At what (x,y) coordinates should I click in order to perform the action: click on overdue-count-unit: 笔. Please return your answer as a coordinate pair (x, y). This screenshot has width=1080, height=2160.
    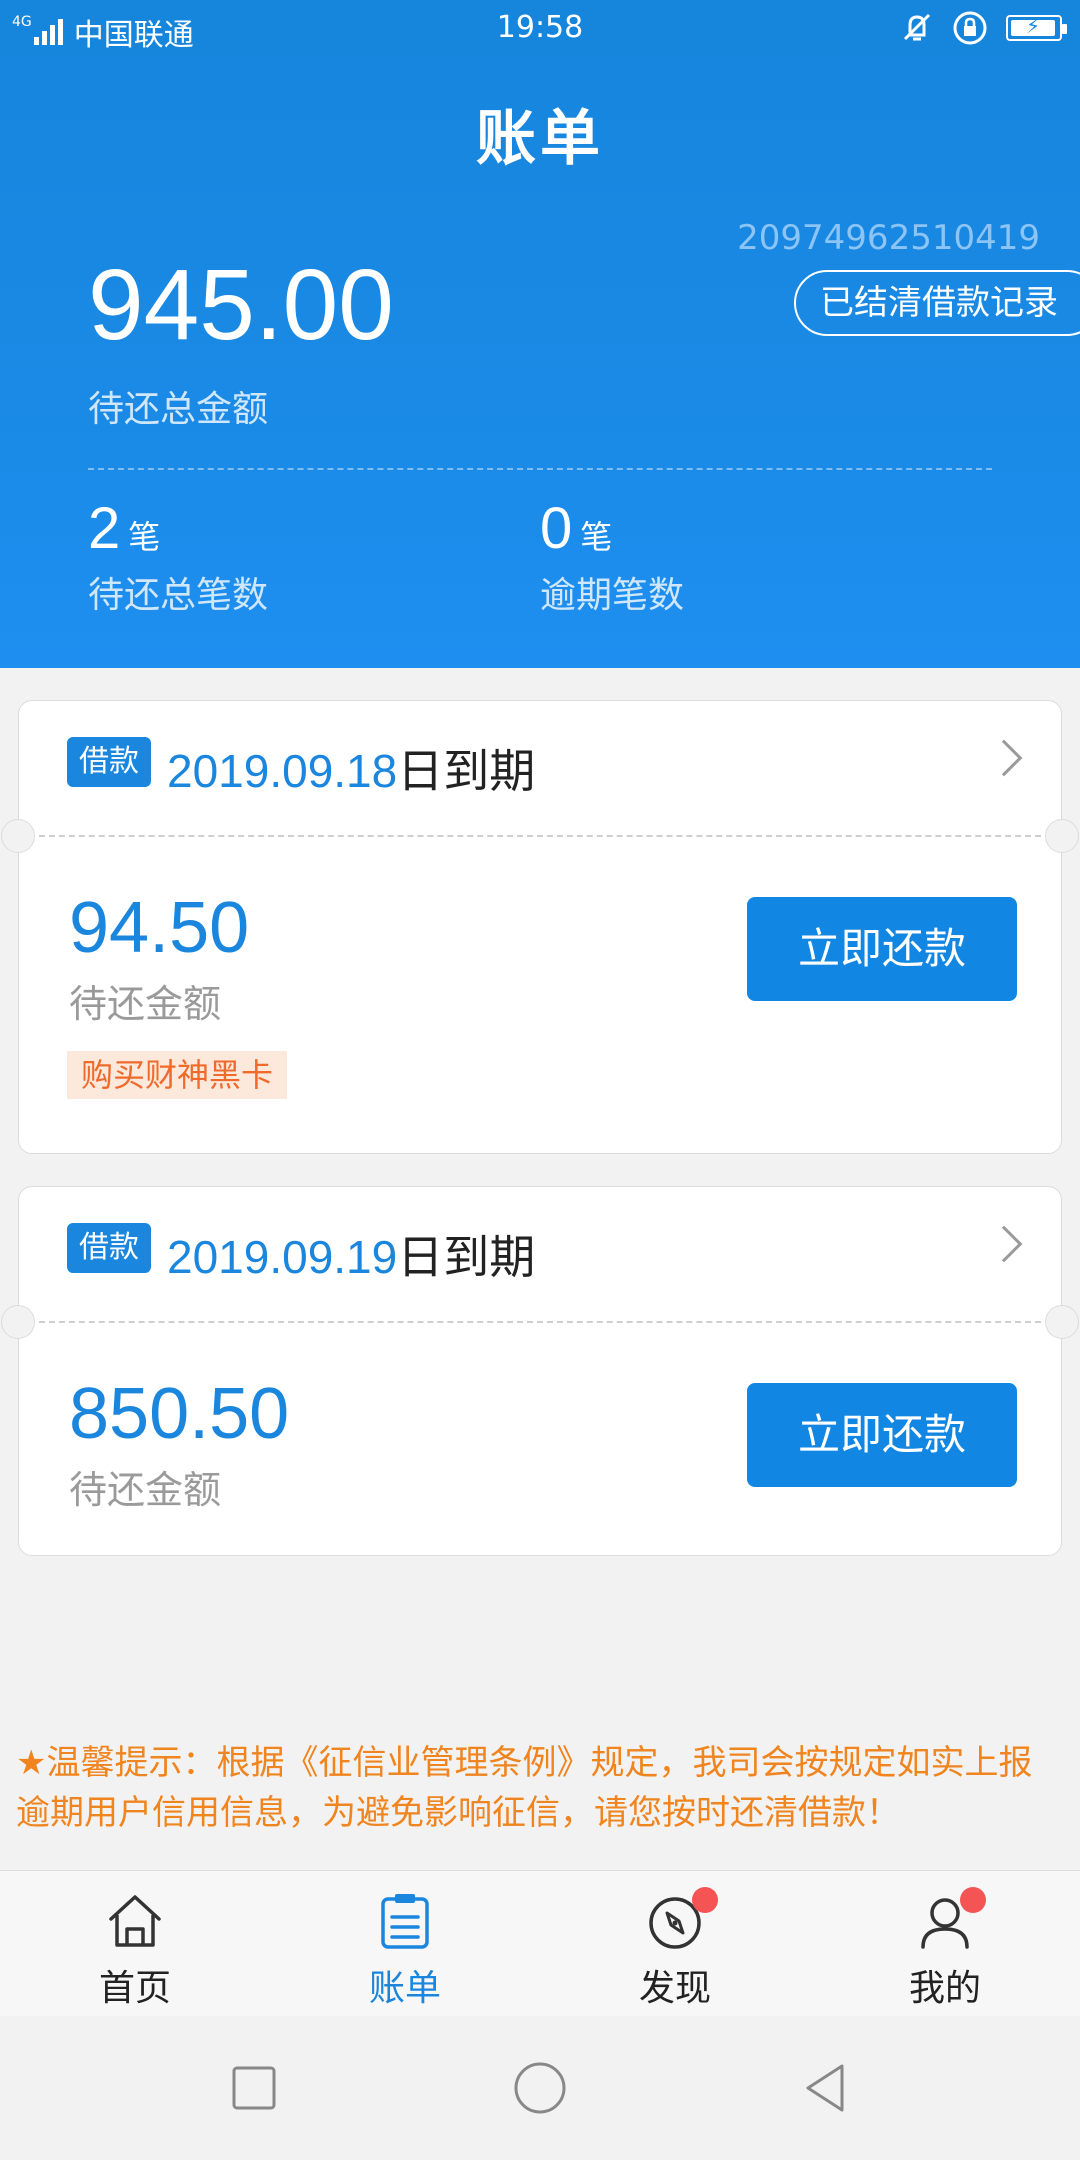
    Looking at the image, I should click on (596, 537).